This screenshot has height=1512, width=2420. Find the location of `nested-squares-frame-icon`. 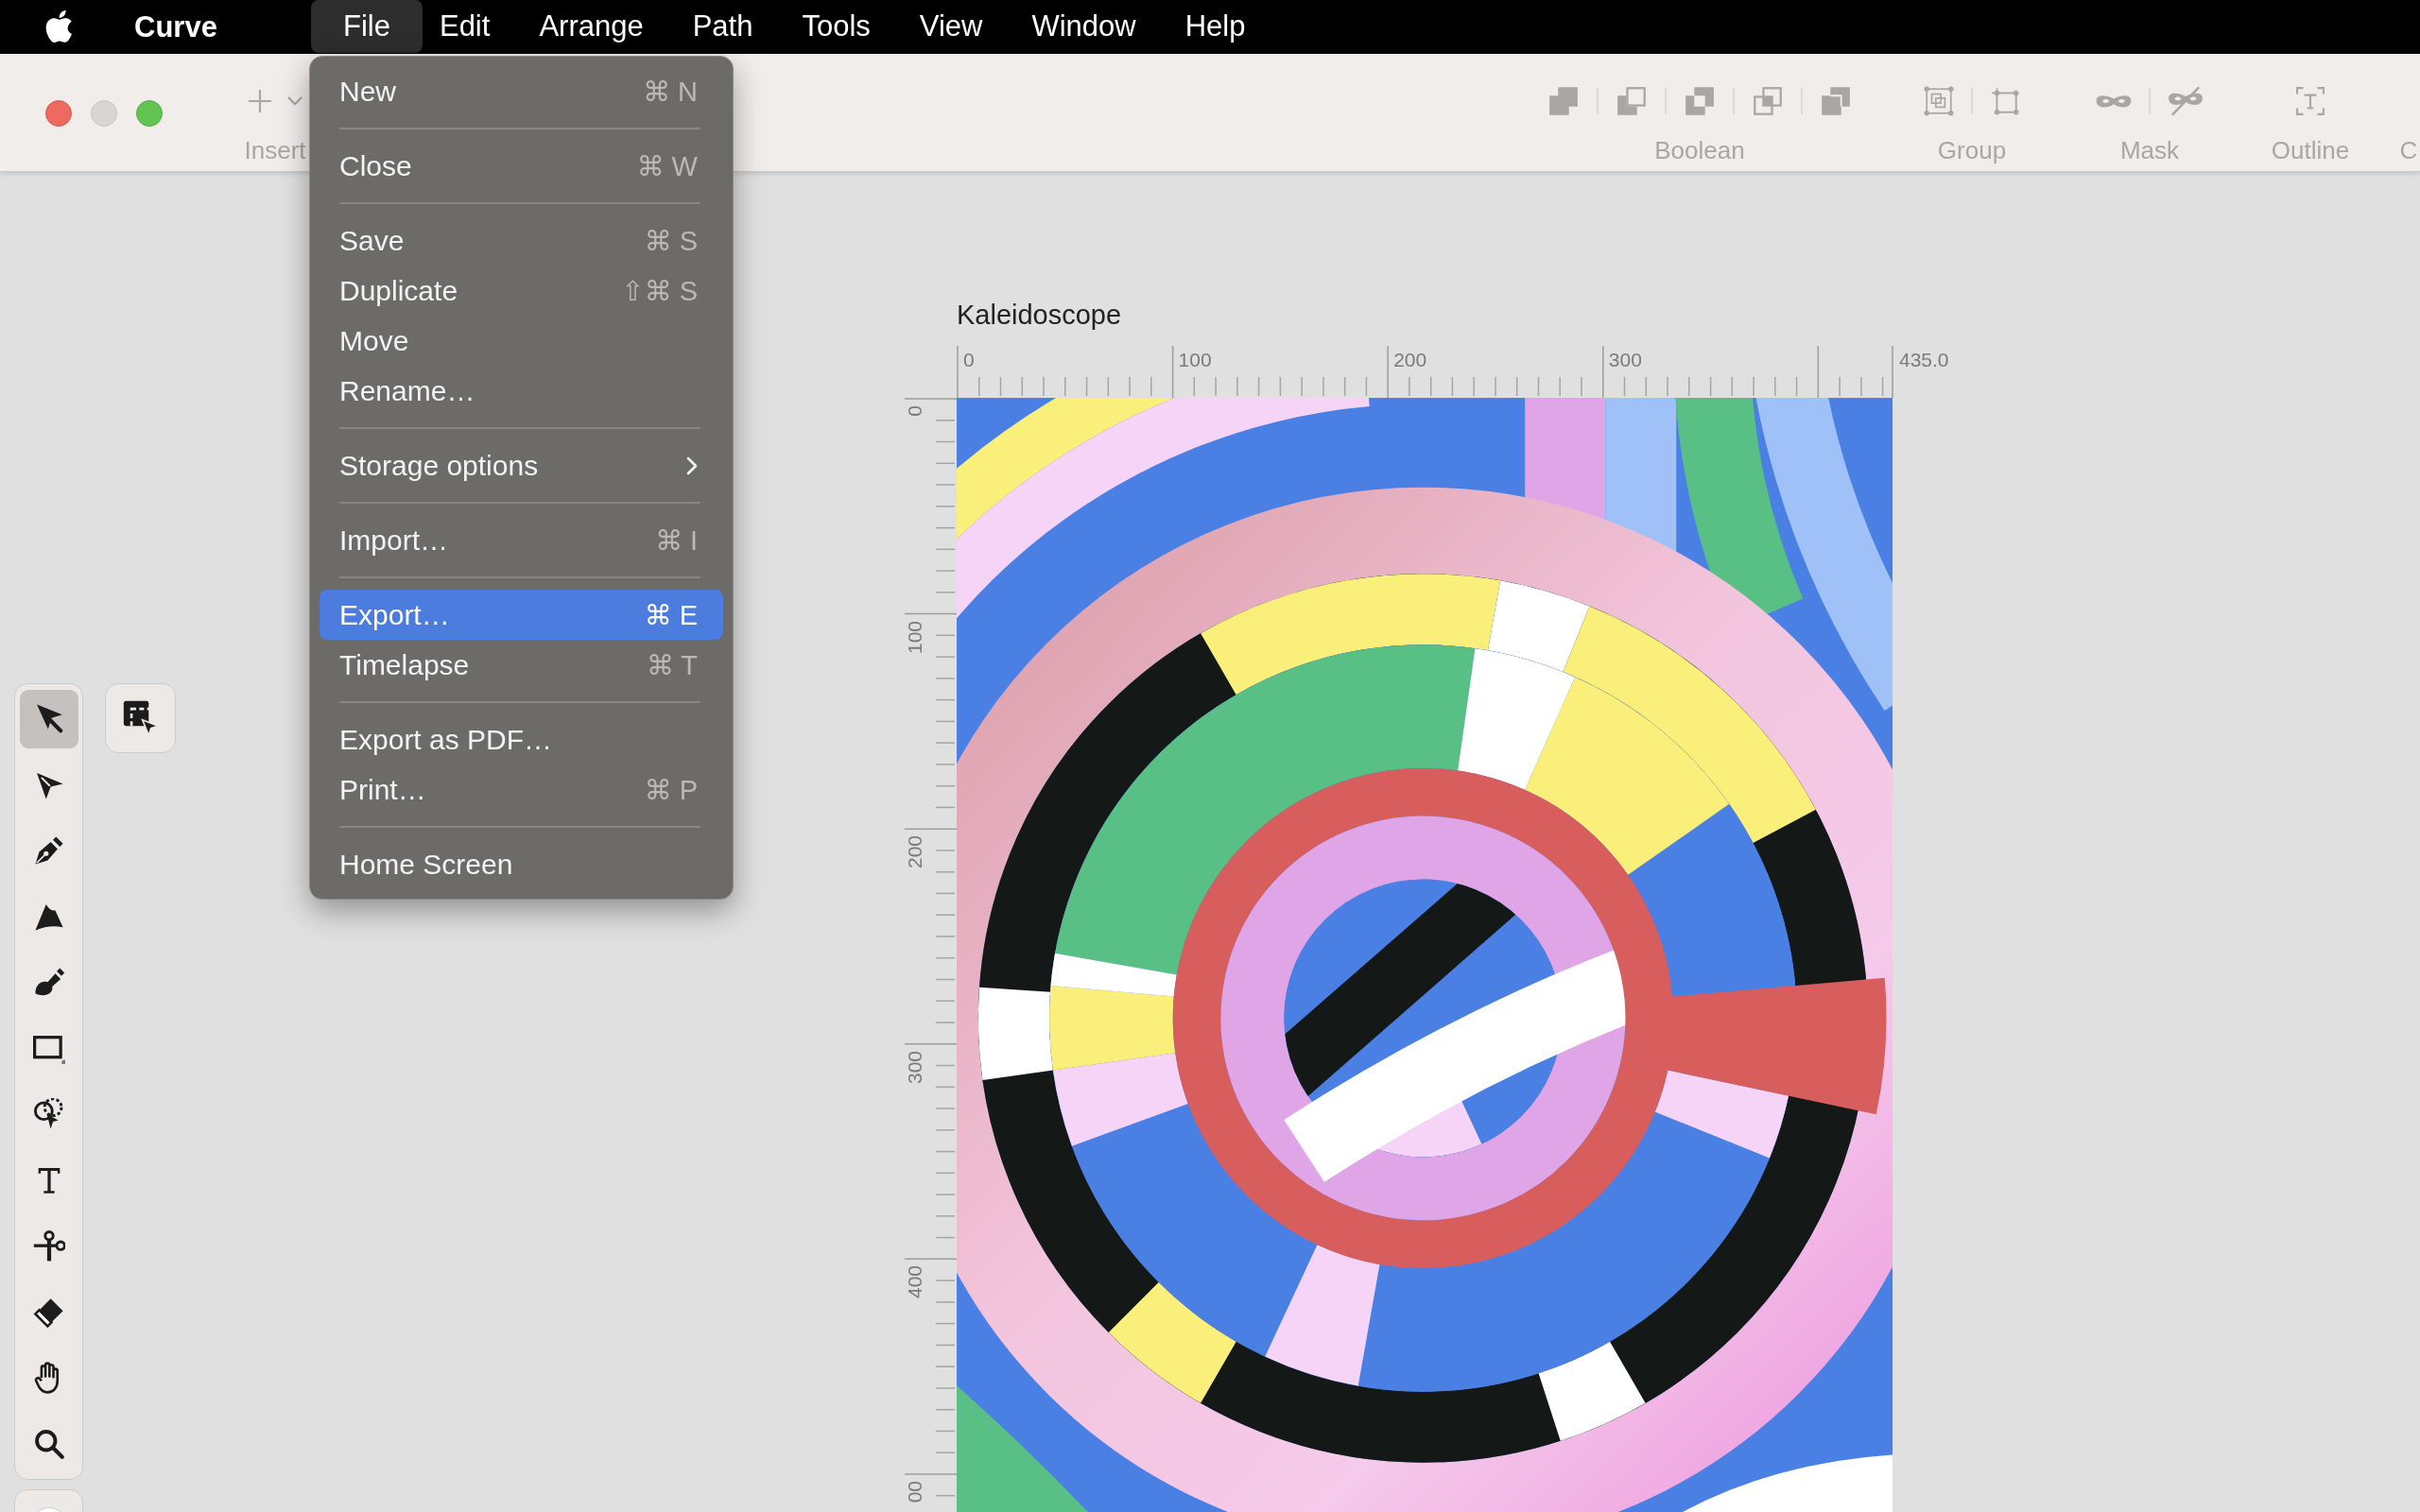

nested-squares-frame-icon is located at coordinates (1939, 101).